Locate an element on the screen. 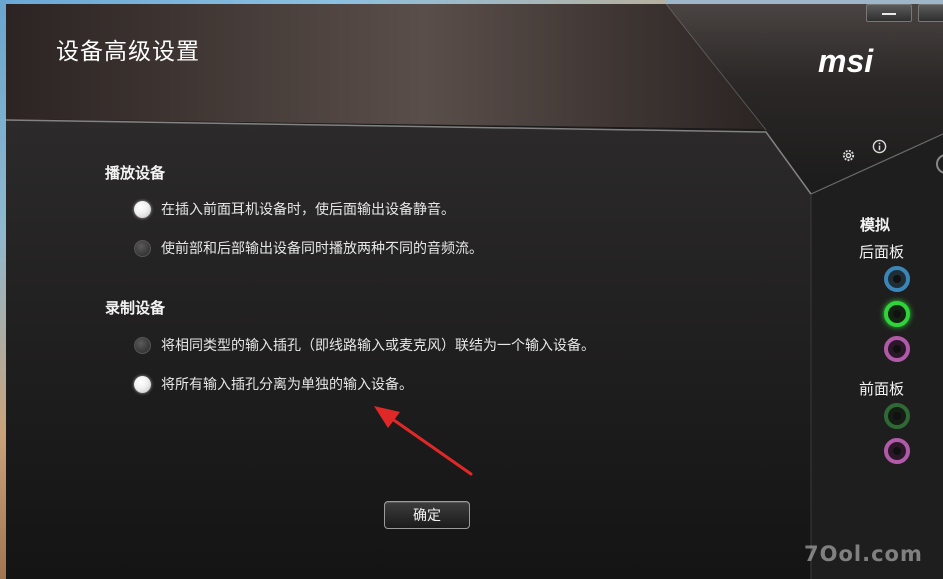  playback-option-dual-stream: 使前部和后部输出设备同时播放两种不同的音频流。 is located at coordinates (308, 248).